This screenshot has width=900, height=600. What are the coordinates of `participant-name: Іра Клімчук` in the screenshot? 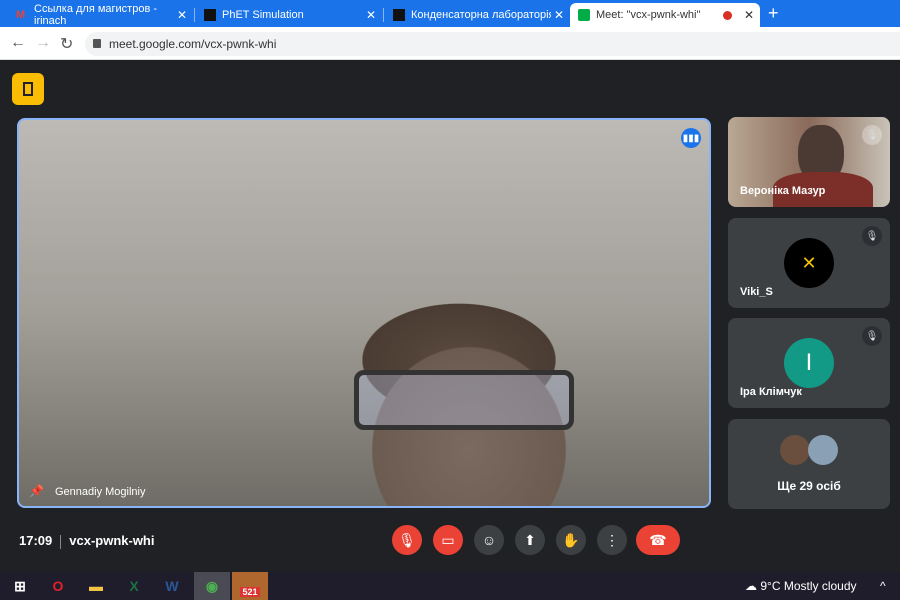 It's located at (771, 392).